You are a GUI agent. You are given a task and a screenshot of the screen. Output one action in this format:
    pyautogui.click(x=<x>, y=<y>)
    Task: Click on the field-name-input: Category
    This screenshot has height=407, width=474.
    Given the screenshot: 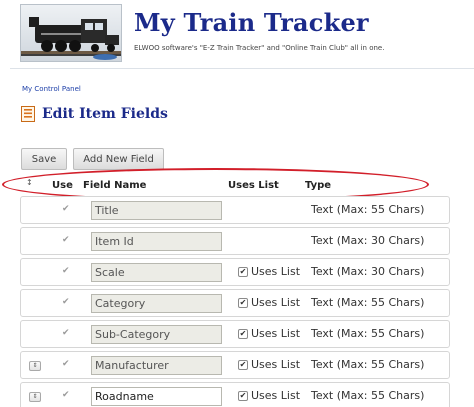 What is the action you would take?
    pyautogui.click(x=156, y=303)
    